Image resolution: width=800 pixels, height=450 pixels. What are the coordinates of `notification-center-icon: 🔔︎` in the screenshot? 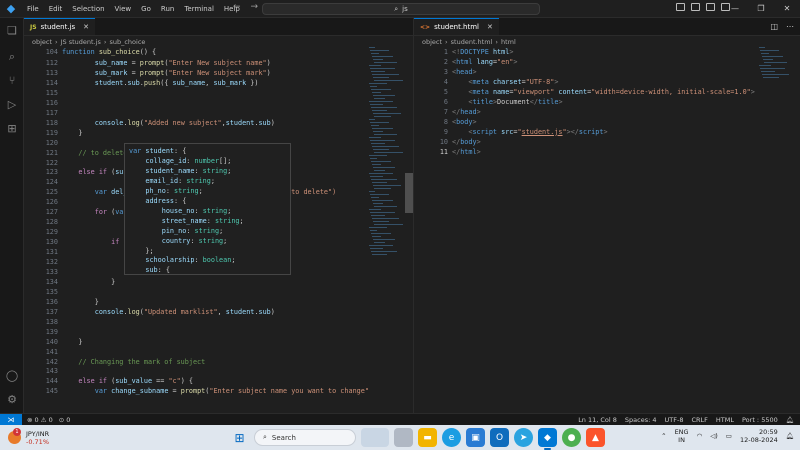 It's located at (790, 436).